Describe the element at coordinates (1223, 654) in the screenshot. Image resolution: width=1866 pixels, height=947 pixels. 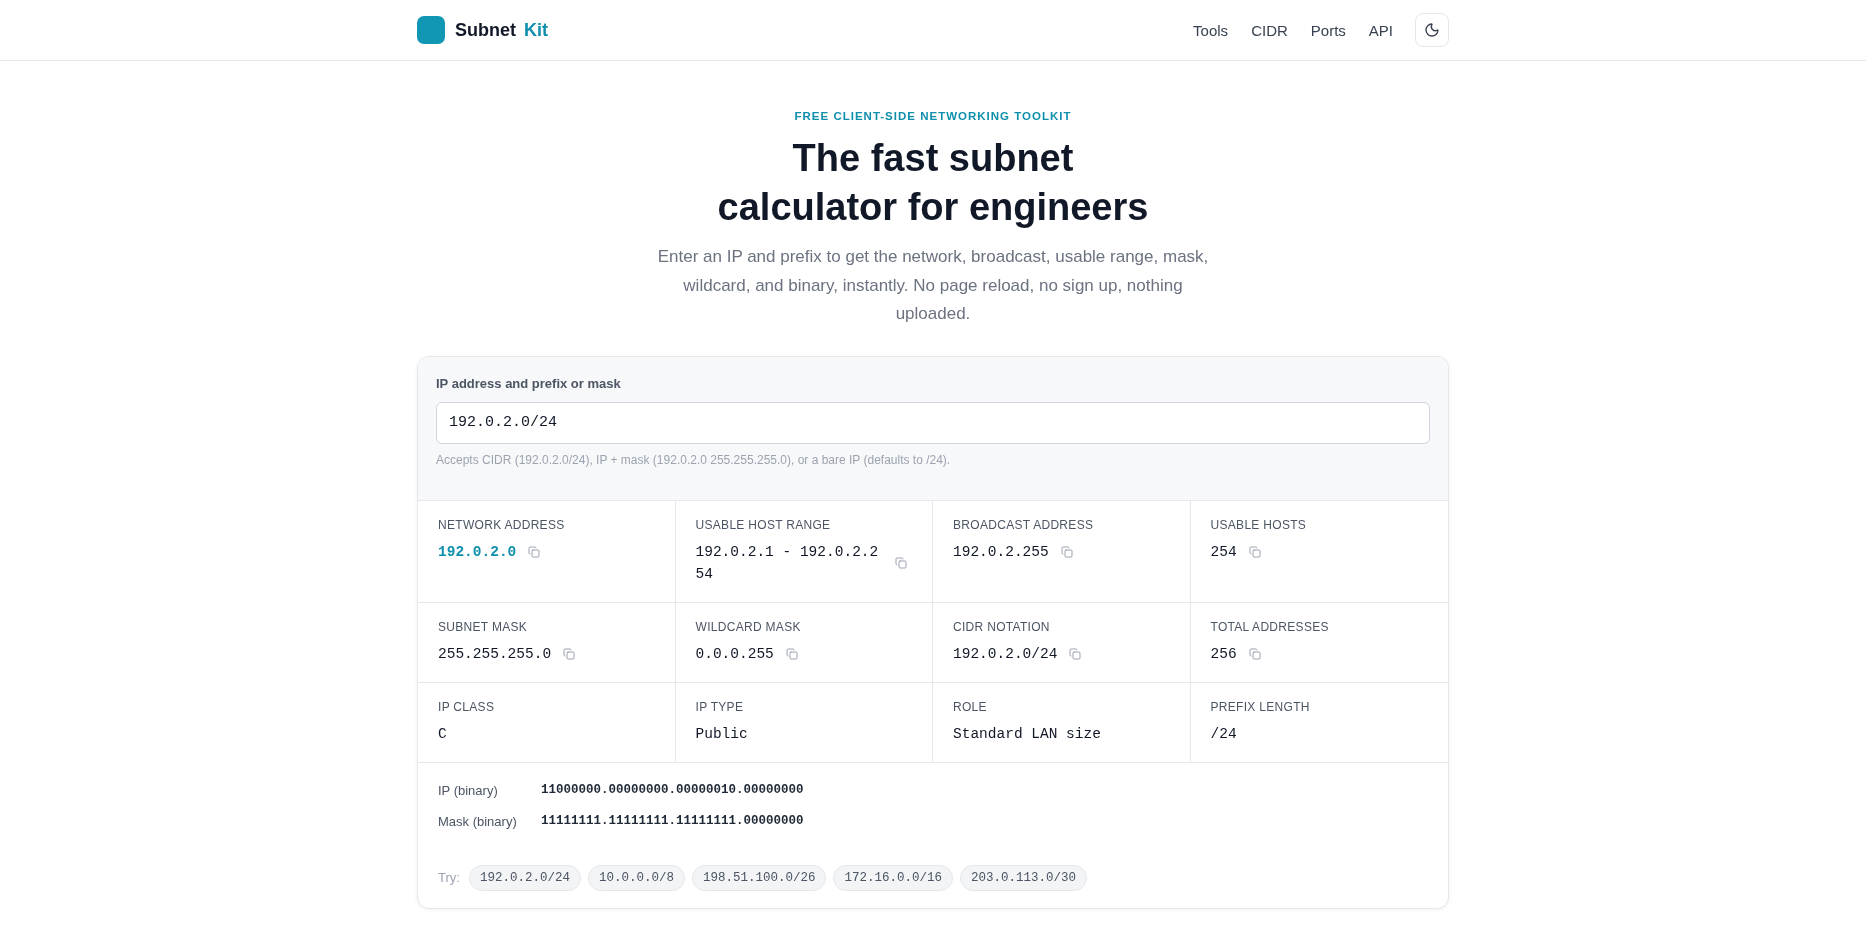
I see `result-value: 256` at that location.